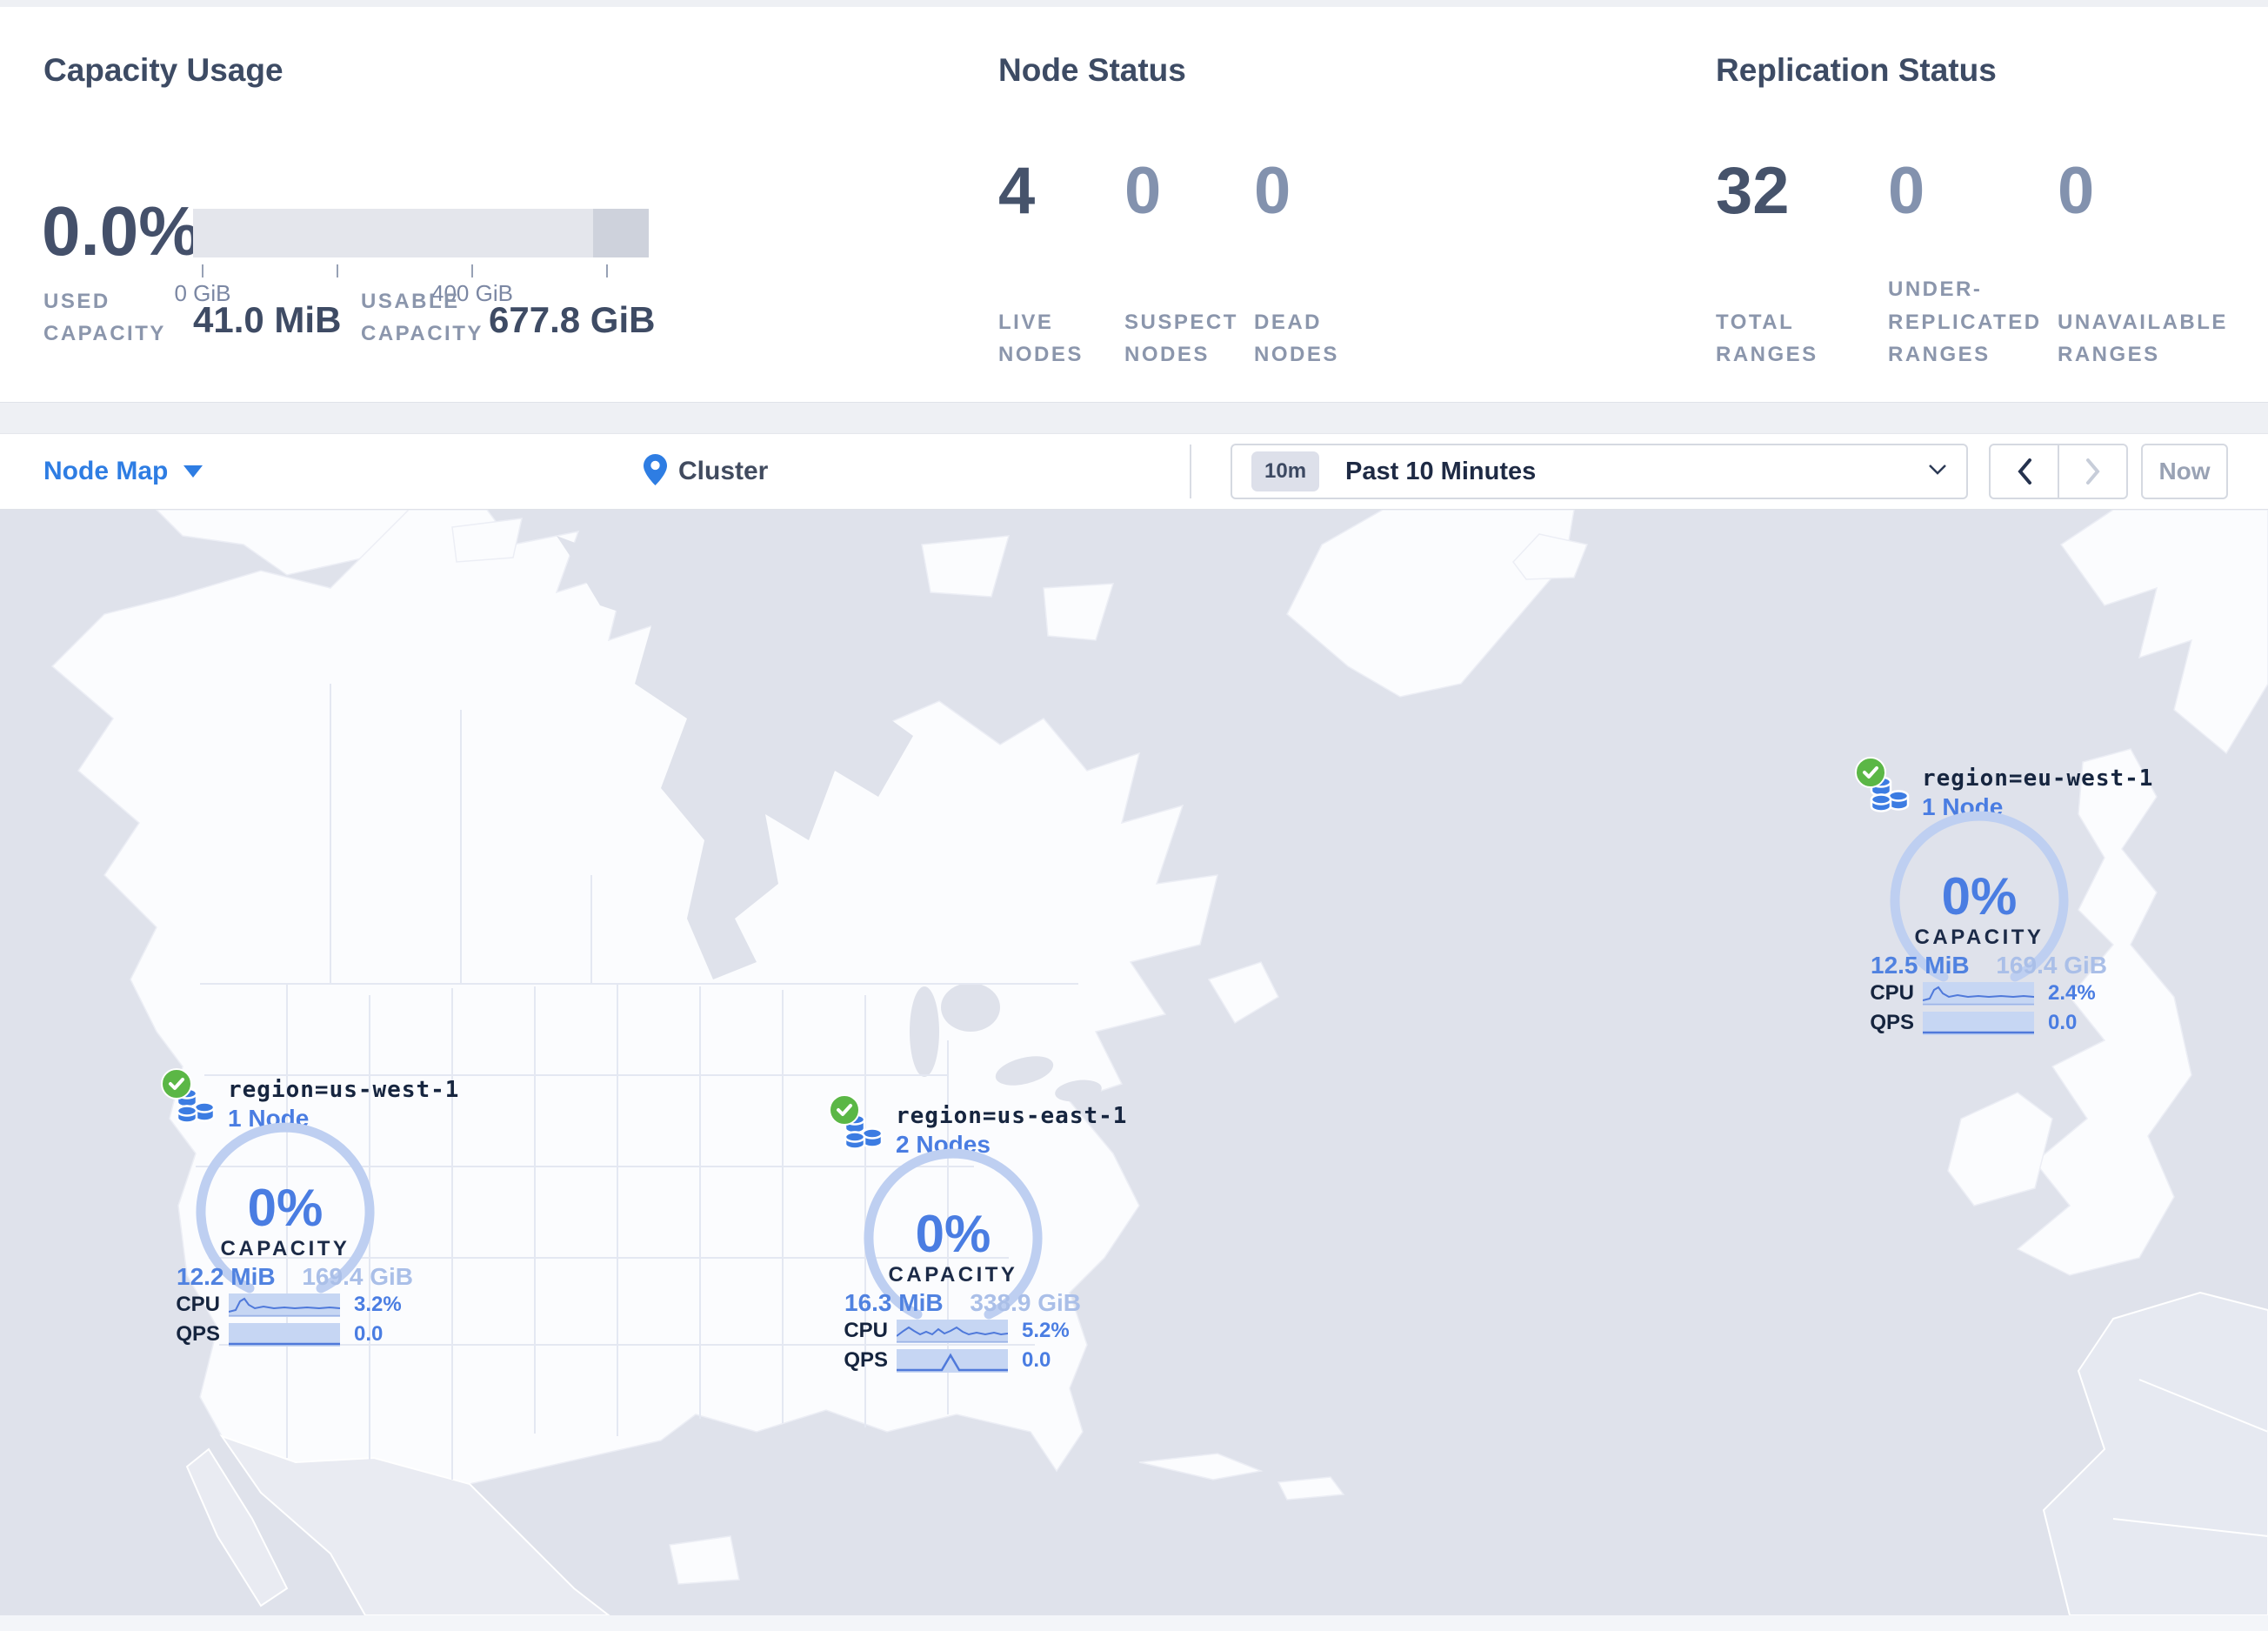 This screenshot has height=1631, width=2268. Describe the element at coordinates (655, 471) in the screenshot. I see `map-pin-icon` at that location.